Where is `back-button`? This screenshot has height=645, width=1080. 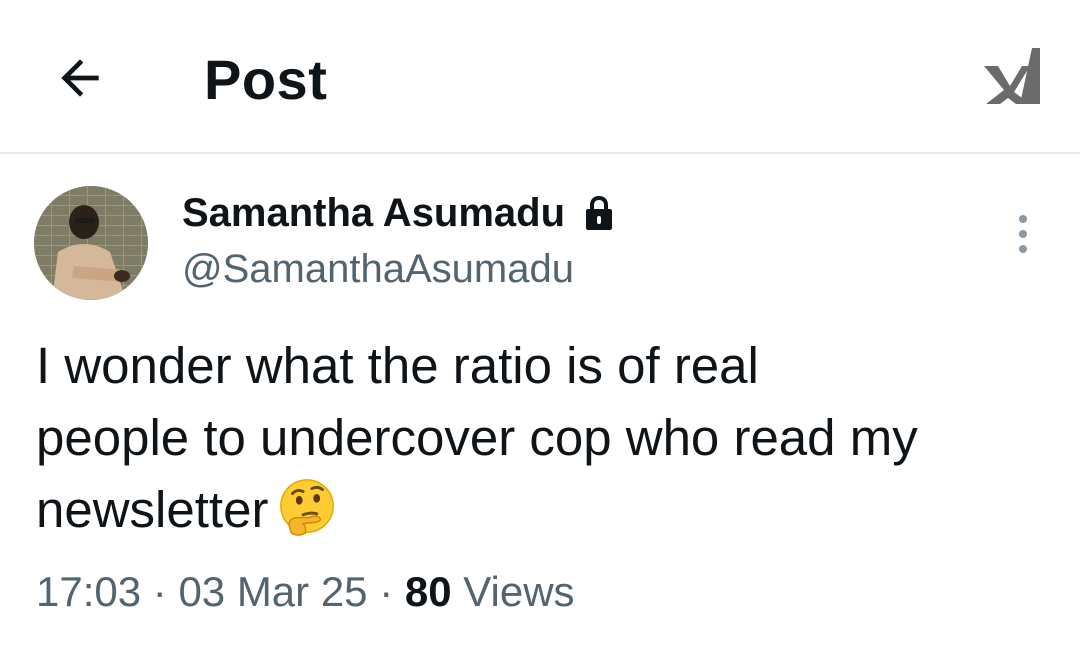
back-button is located at coordinates (80, 78).